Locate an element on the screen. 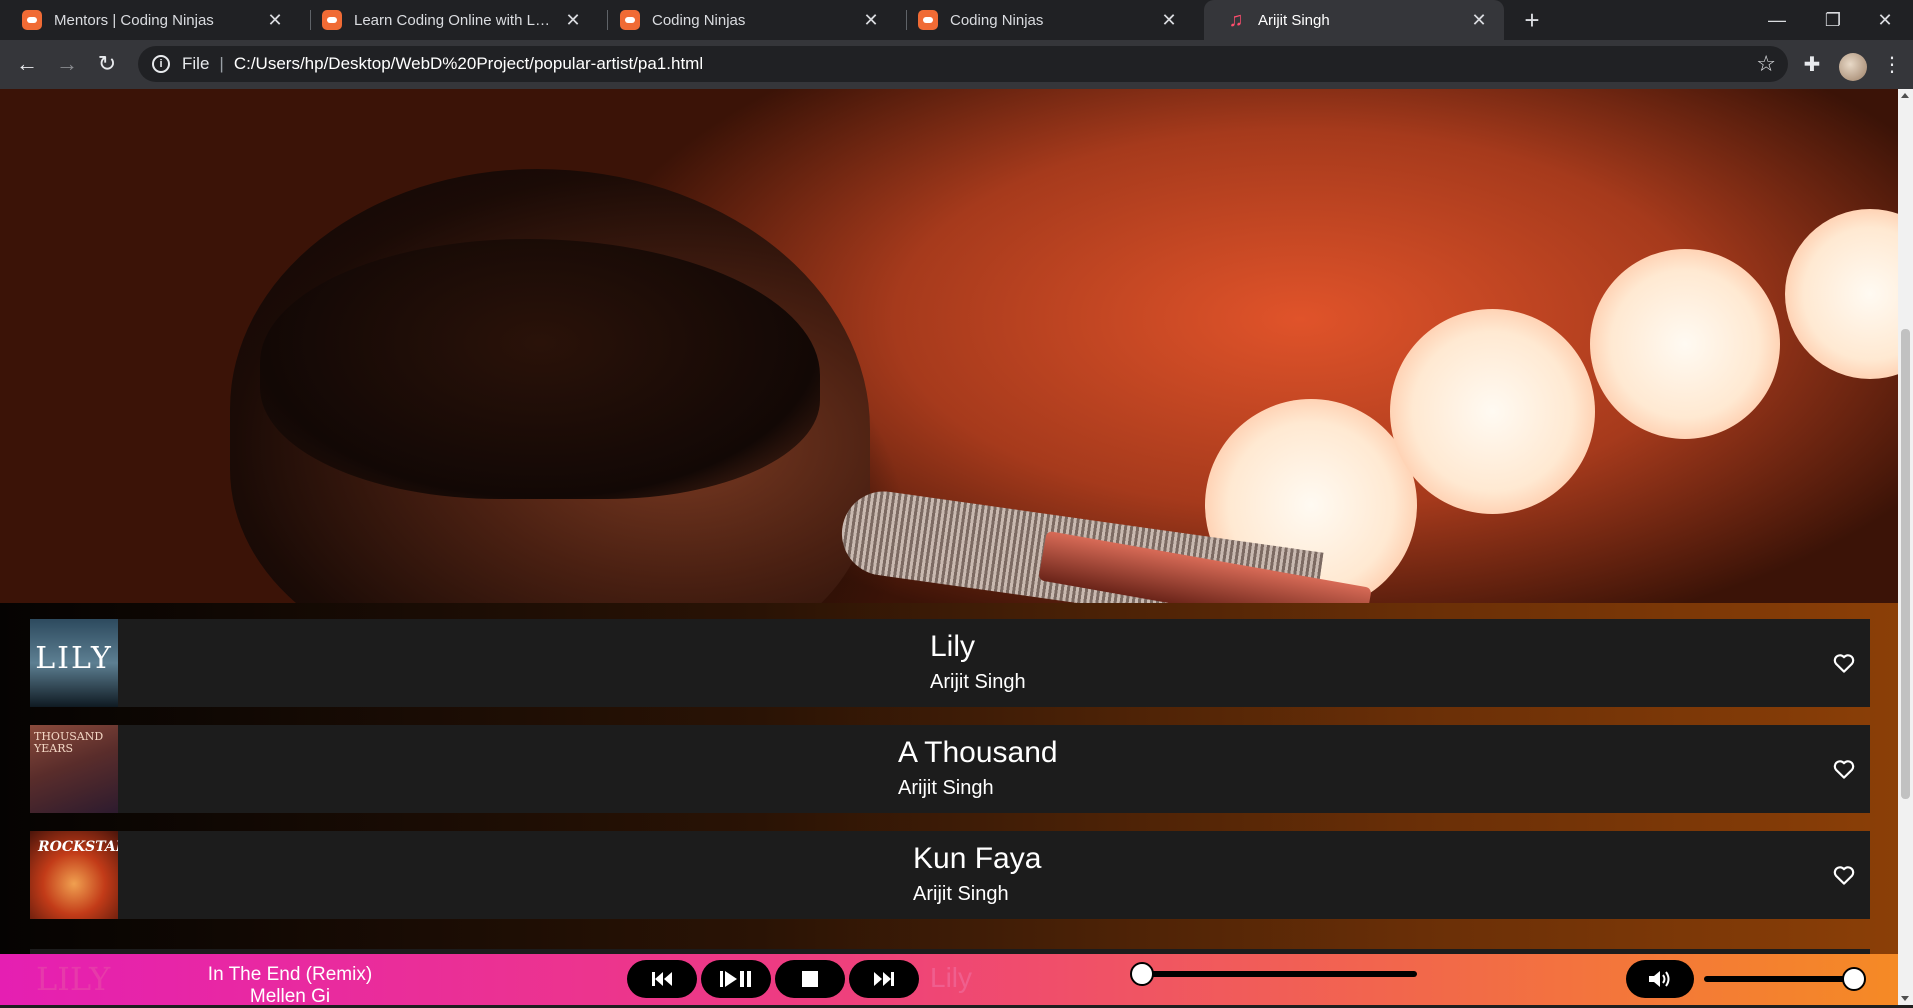 Image resolution: width=1913 pixels, height=1008 pixels. tab-learn-coding: Learn Coding Online with Live 1:1 ✕ is located at coordinates (449, 20).